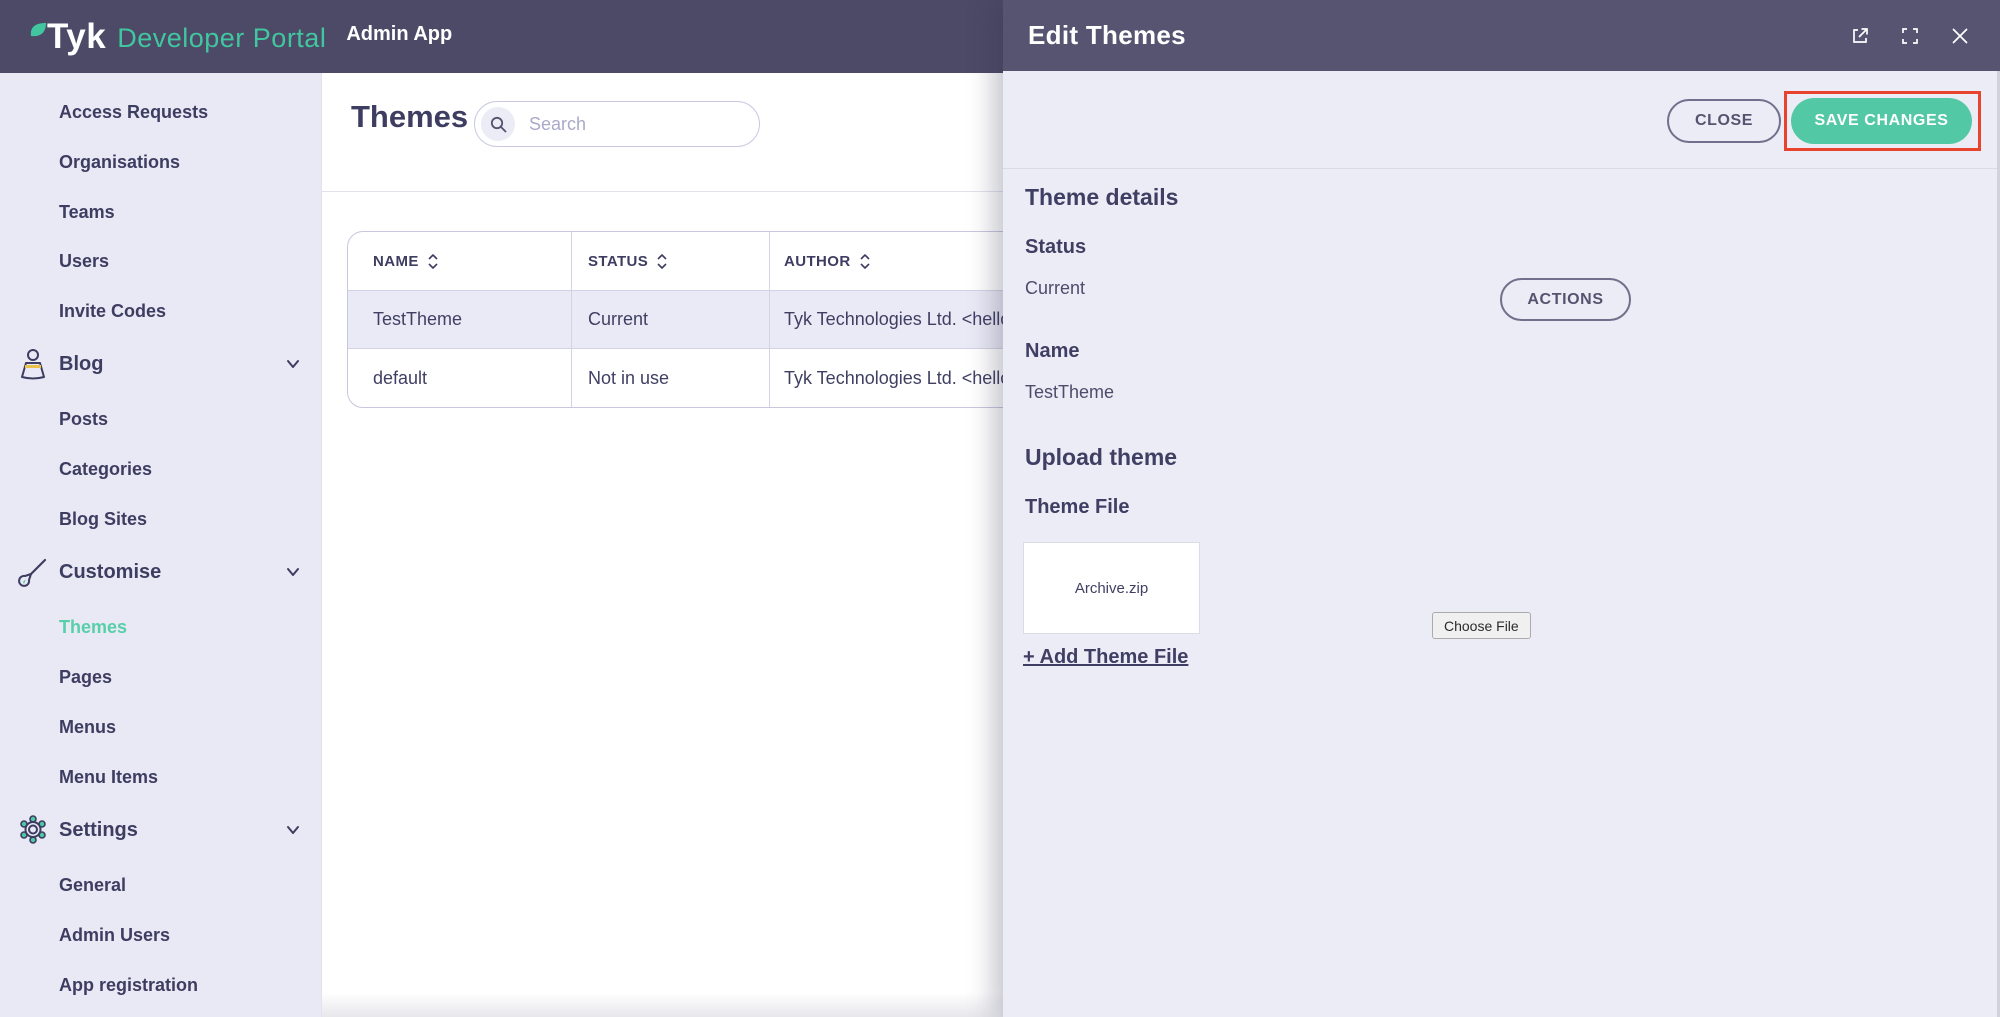 The image size is (2000, 1017). What do you see at coordinates (161, 989) in the screenshot?
I see `sidebar-item-app-registration: App registration` at bounding box center [161, 989].